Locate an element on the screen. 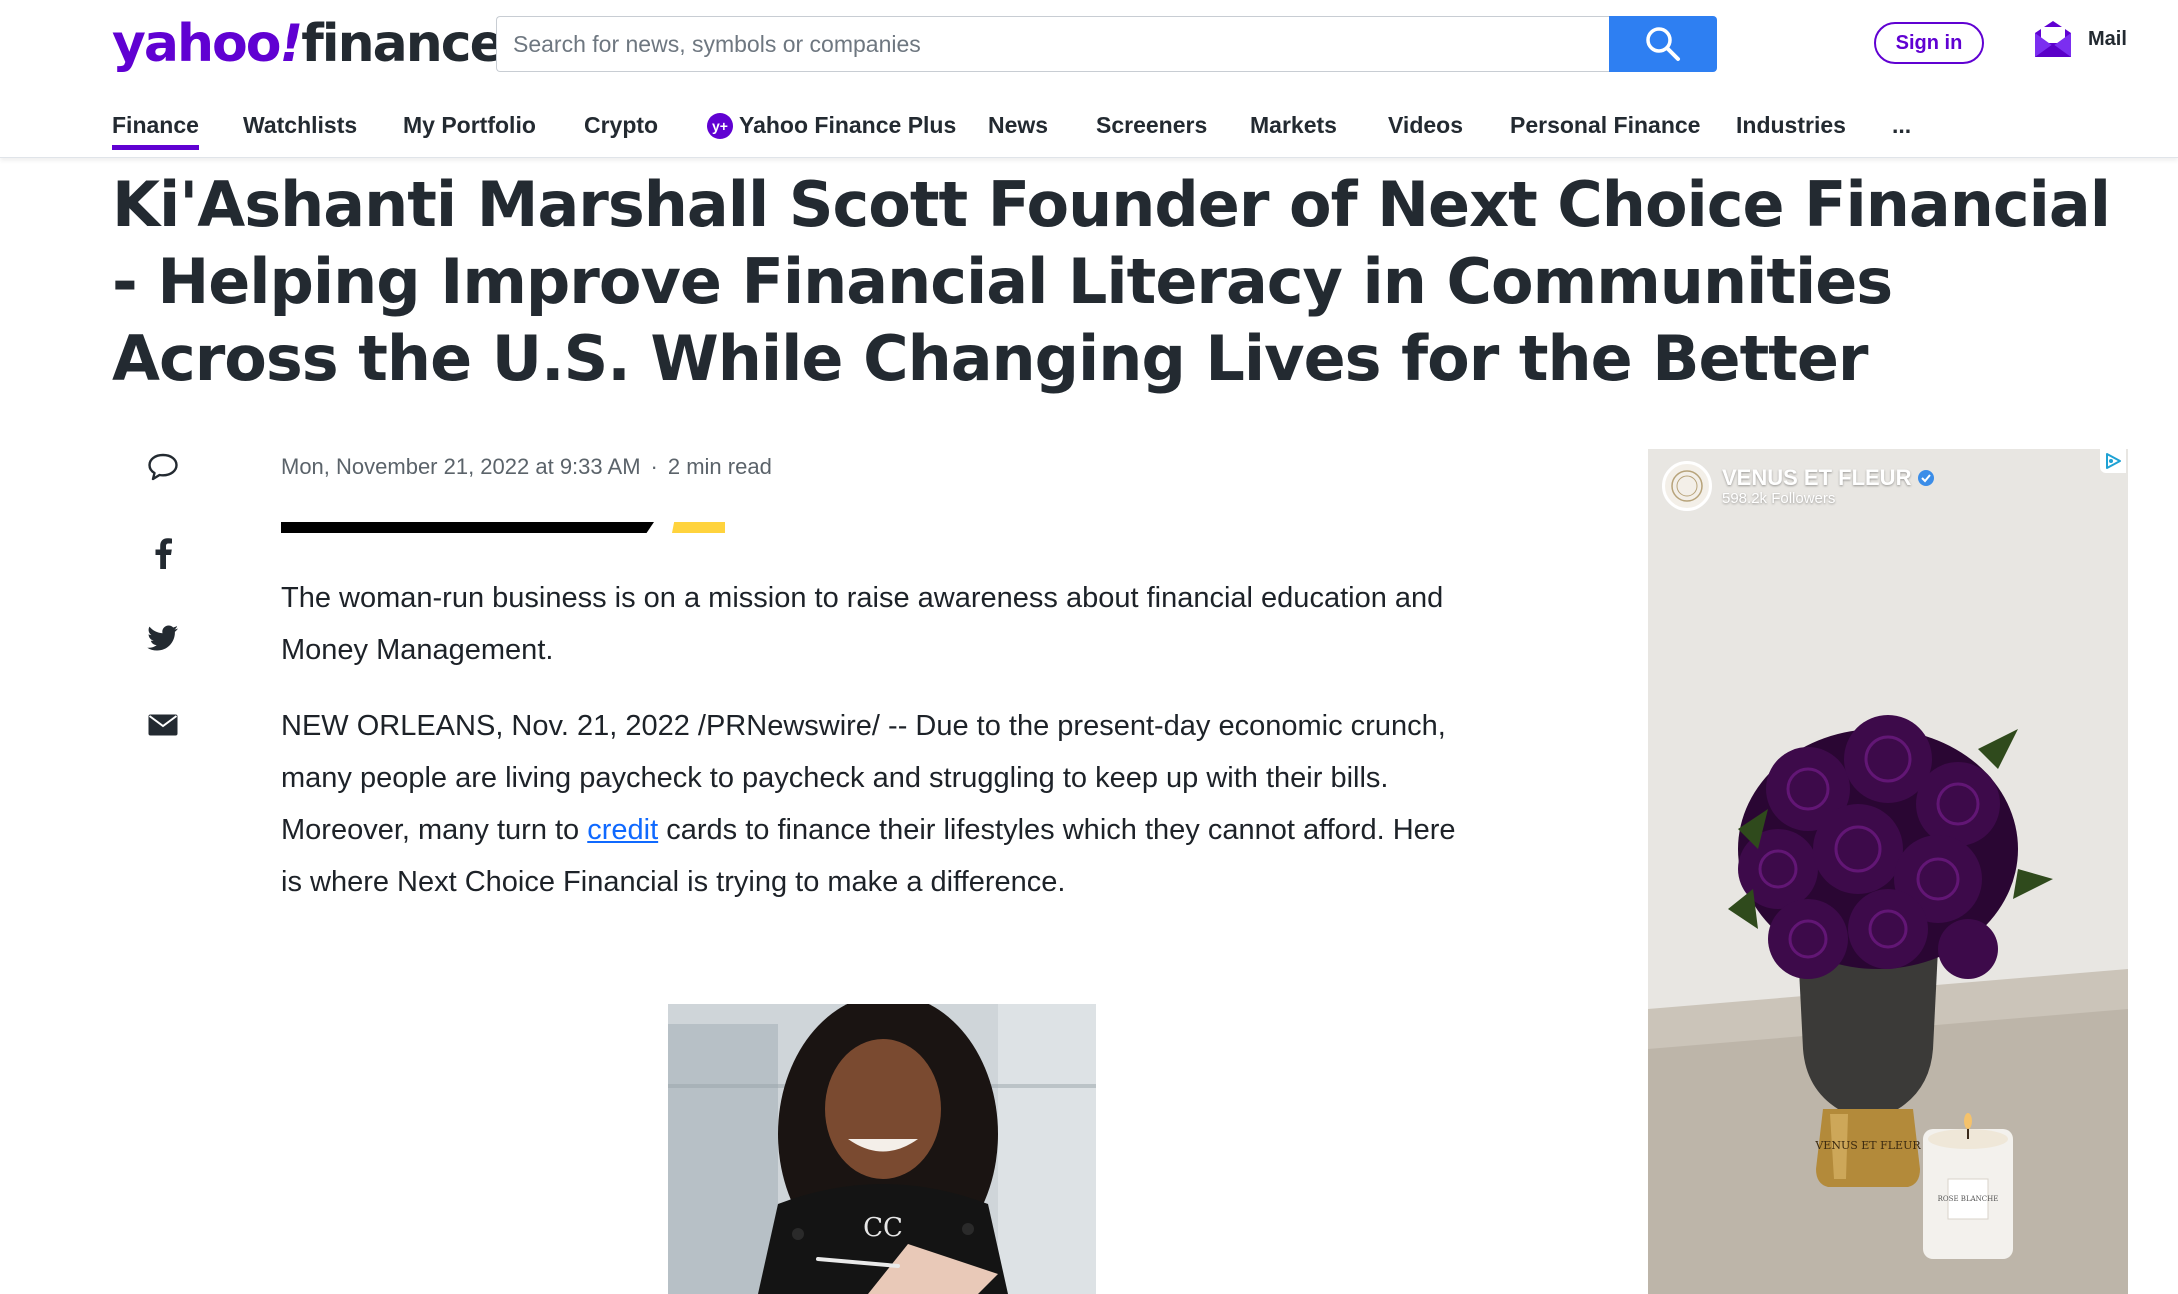  search-button is located at coordinates (1663, 44).